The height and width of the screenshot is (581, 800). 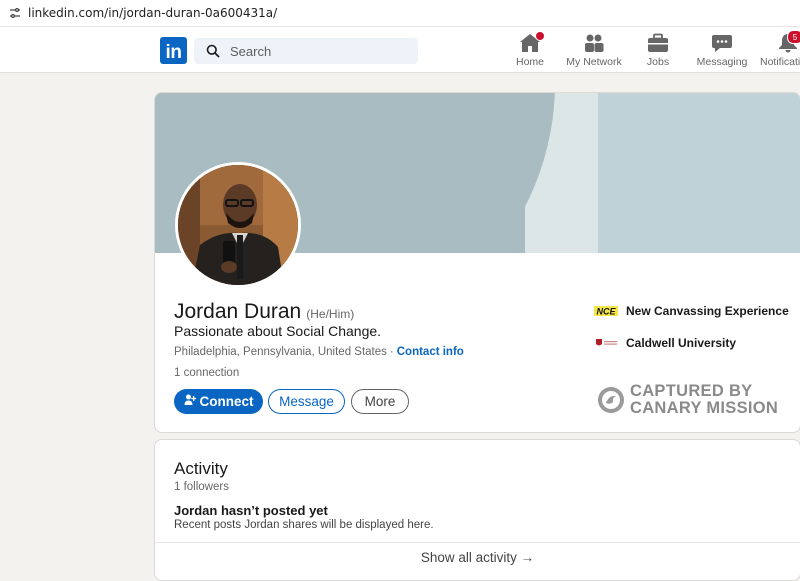 I want to click on chat-icon, so click(x=722, y=43).